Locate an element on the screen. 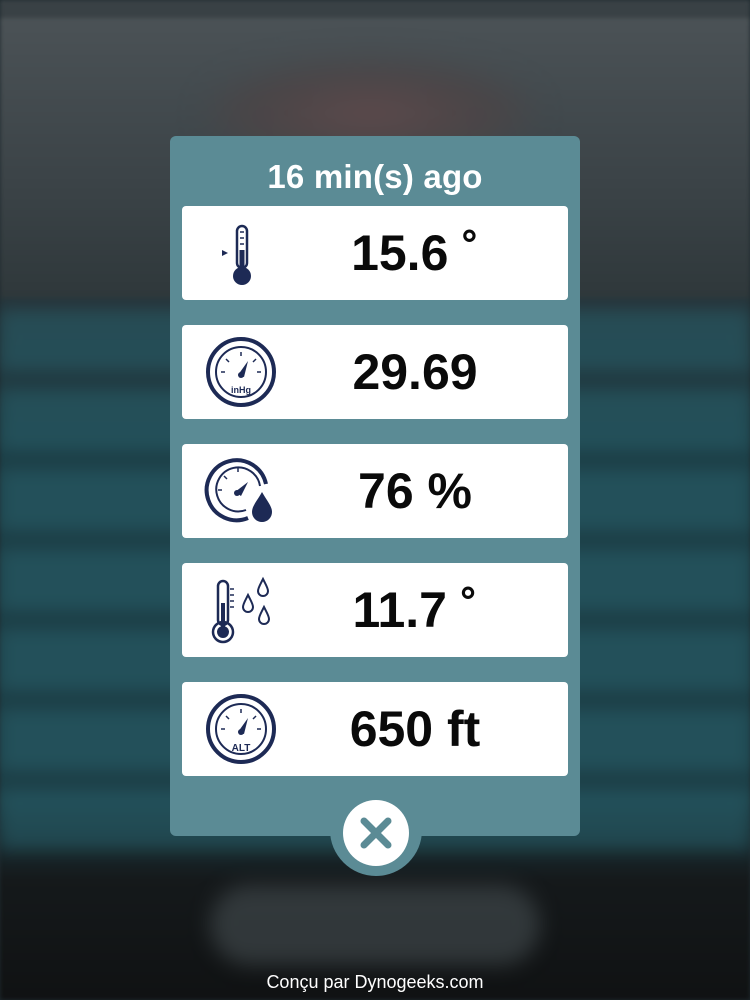 The width and height of the screenshot is (750, 1000). background-bottom-control is located at coordinates (375, 925).